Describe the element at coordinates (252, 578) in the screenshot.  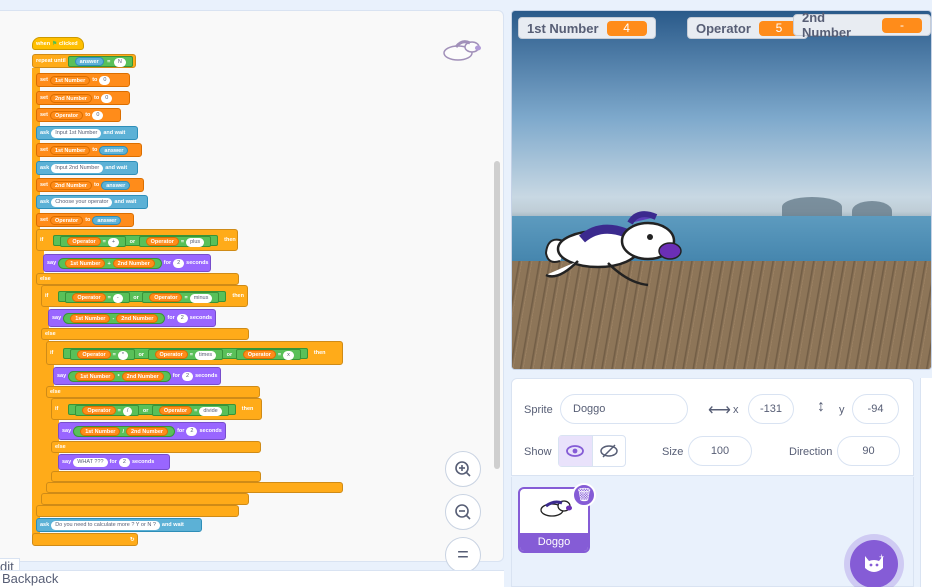
I see `backpack-bar: Backpack` at that location.